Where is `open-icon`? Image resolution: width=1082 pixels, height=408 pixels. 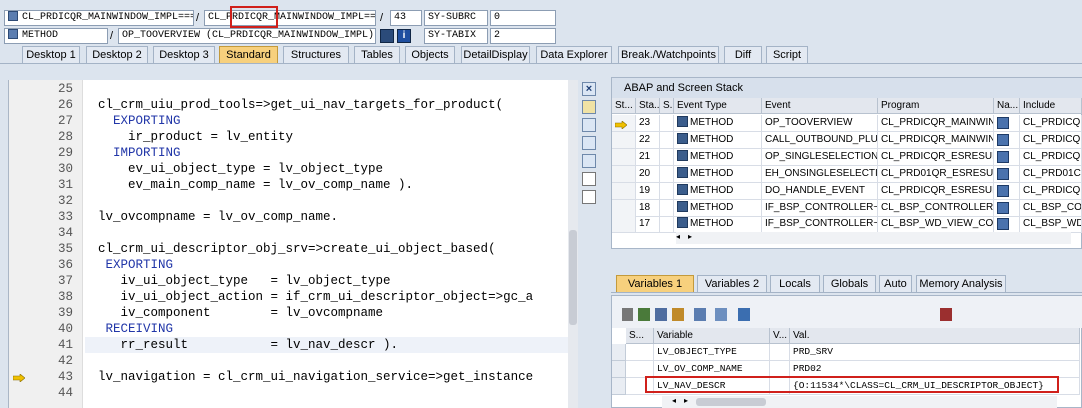 open-icon is located at coordinates (744, 314).